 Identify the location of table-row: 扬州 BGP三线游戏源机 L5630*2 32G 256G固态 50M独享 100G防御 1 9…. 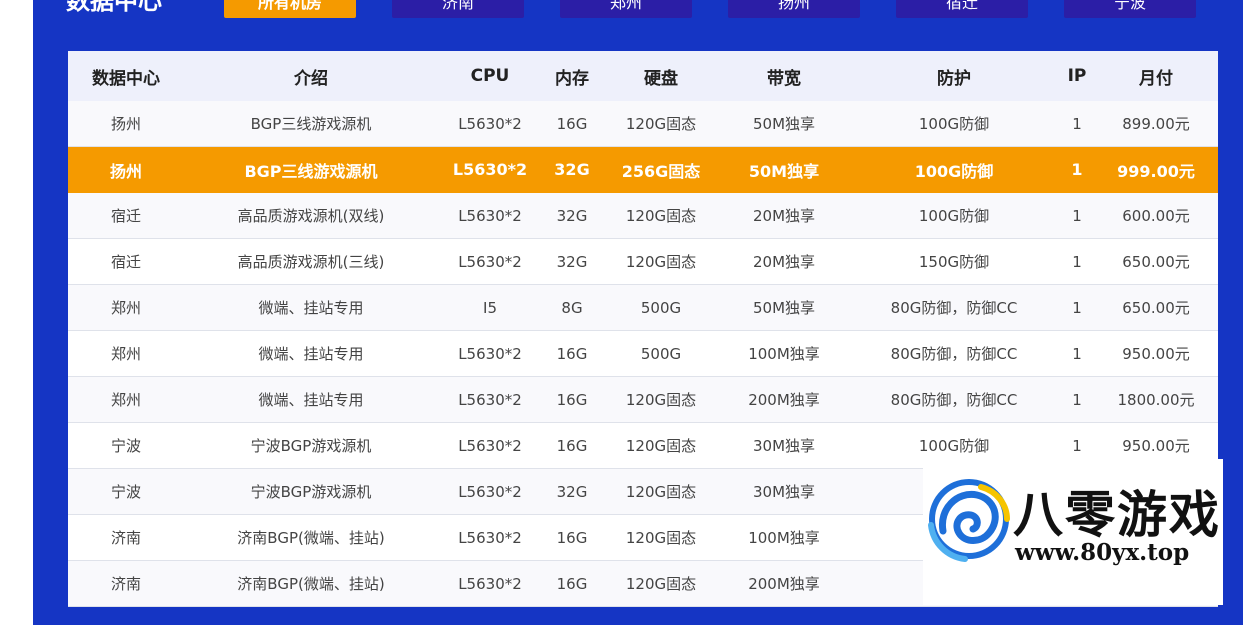
(643, 169).